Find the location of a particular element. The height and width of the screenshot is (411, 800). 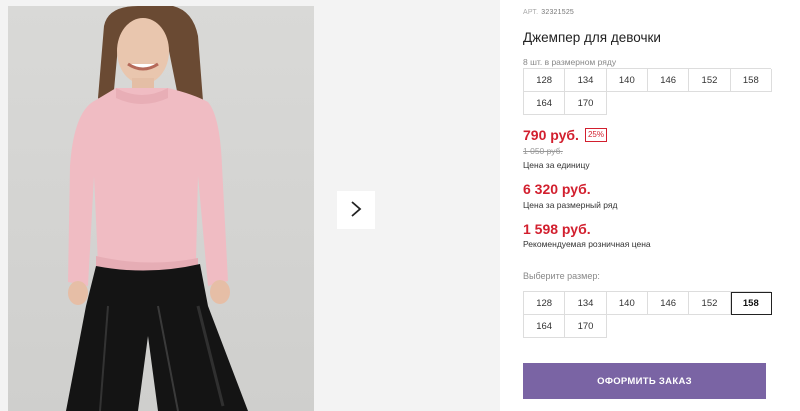

price-row: 790 руб. 25% is located at coordinates (565, 135).